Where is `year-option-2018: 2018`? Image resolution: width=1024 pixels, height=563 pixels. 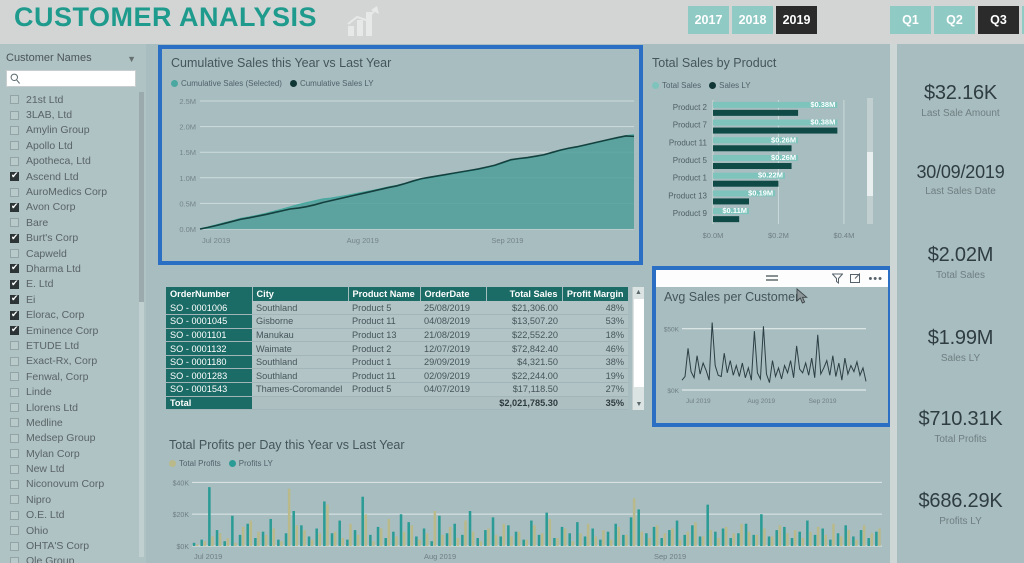 year-option-2018: 2018 is located at coordinates (752, 20).